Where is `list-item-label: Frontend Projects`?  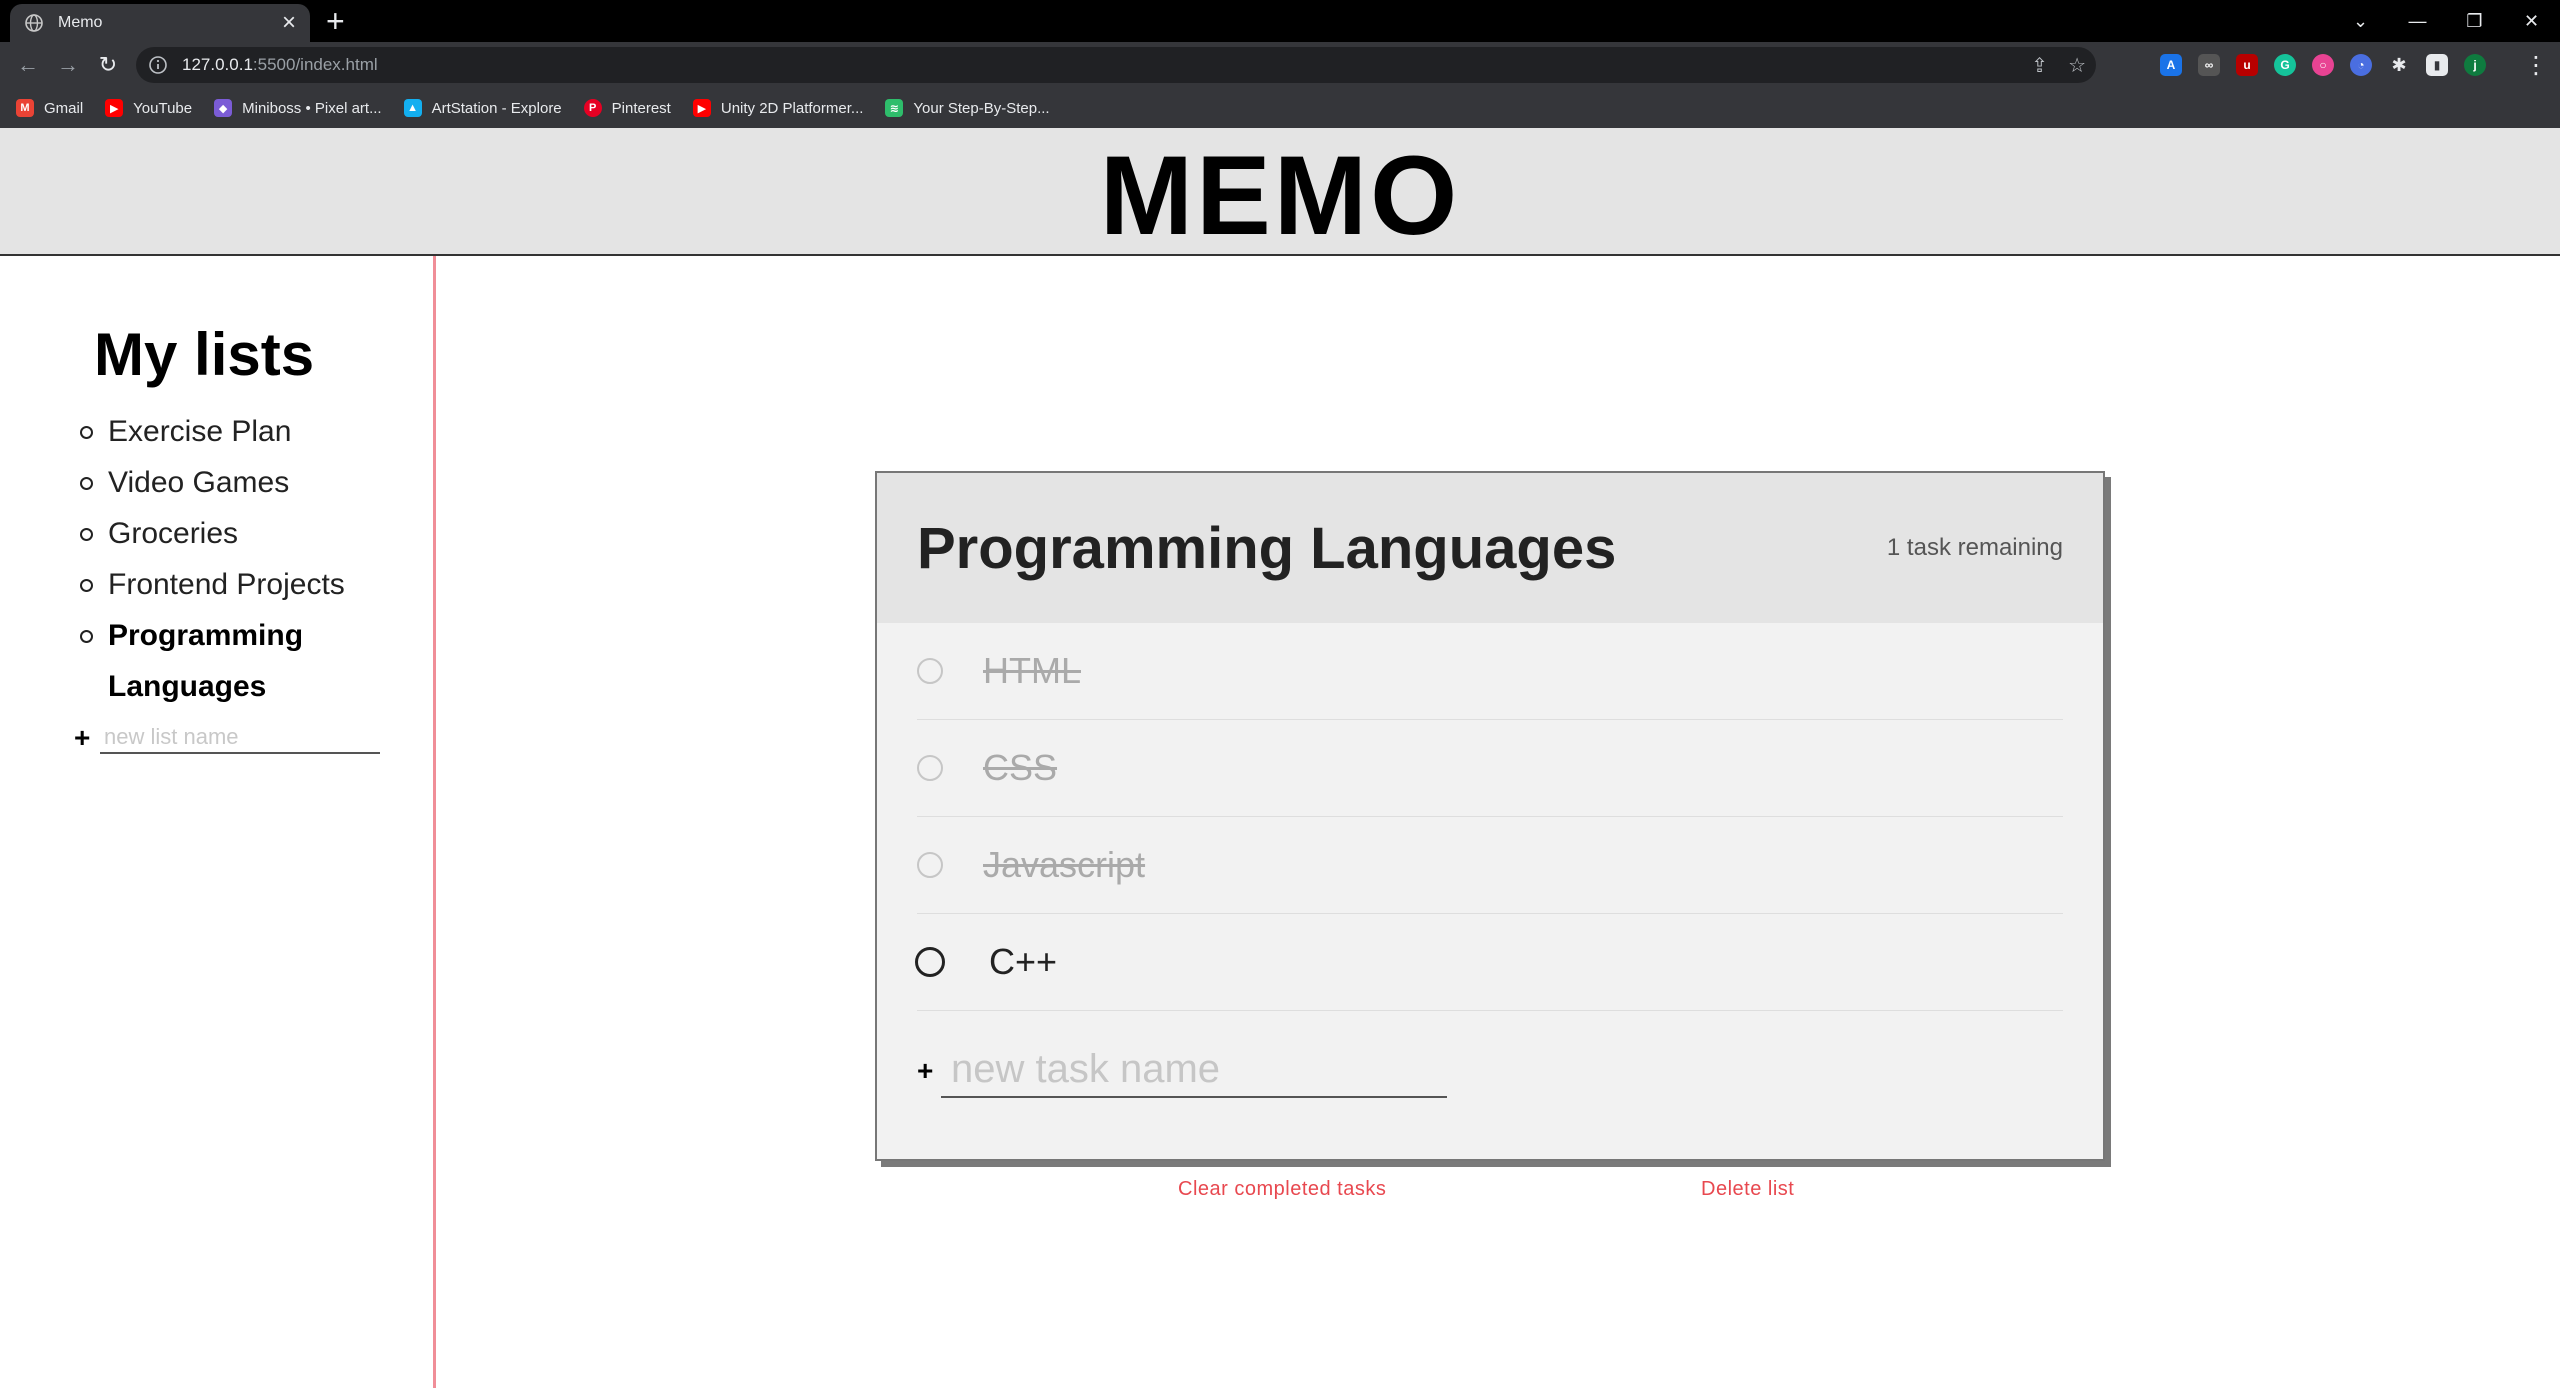 list-item-label: Frontend Projects is located at coordinates (226, 584).